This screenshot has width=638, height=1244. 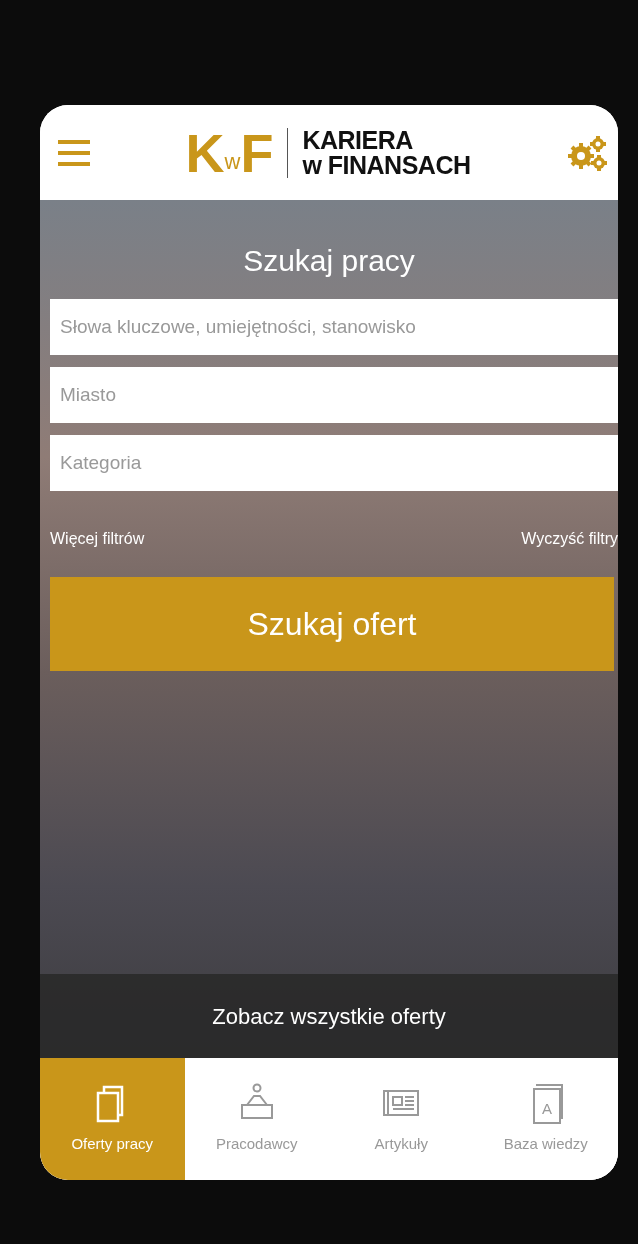 I want to click on more-filters-link: Więcej filtrów, so click(x=97, y=539).